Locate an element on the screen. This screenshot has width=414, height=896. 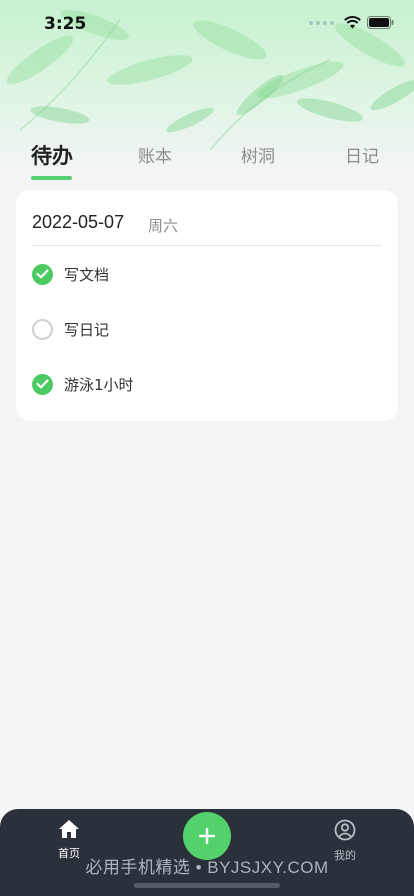
tab-todo: 待办 is located at coordinates (52, 155).